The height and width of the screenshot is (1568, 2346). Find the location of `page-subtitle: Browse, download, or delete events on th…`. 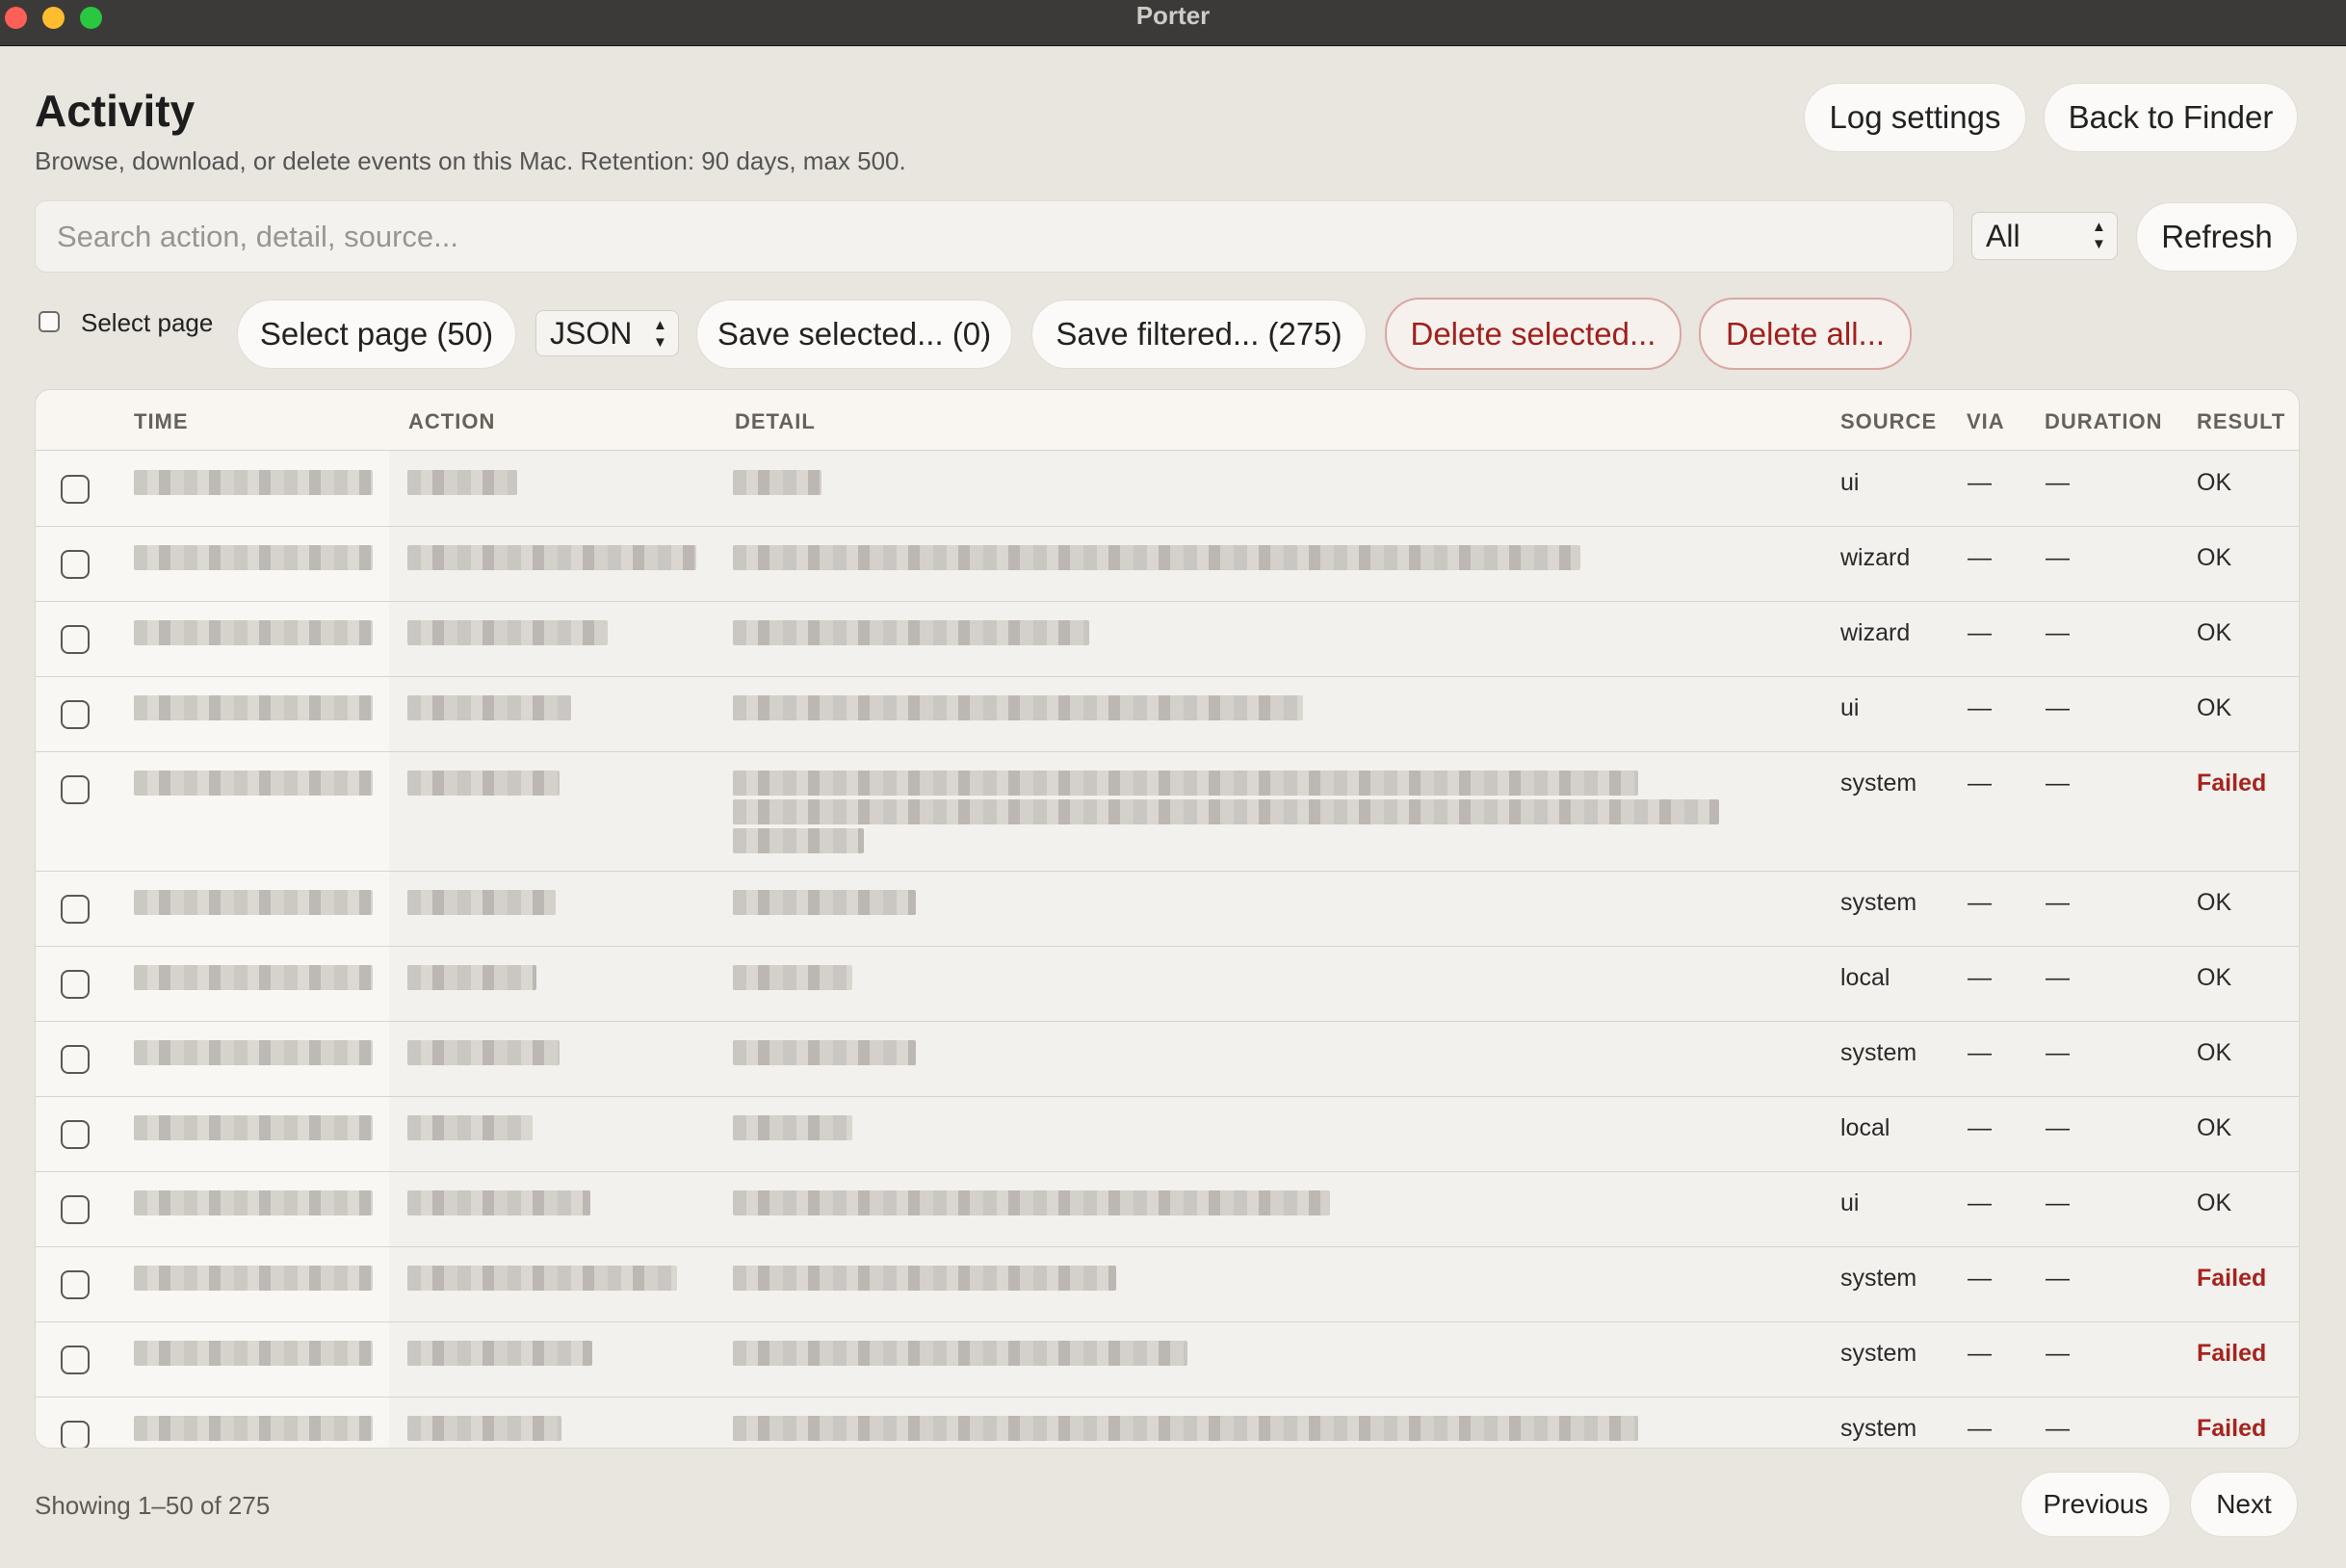

page-subtitle: Browse, download, or delete events on th… is located at coordinates (471, 160).